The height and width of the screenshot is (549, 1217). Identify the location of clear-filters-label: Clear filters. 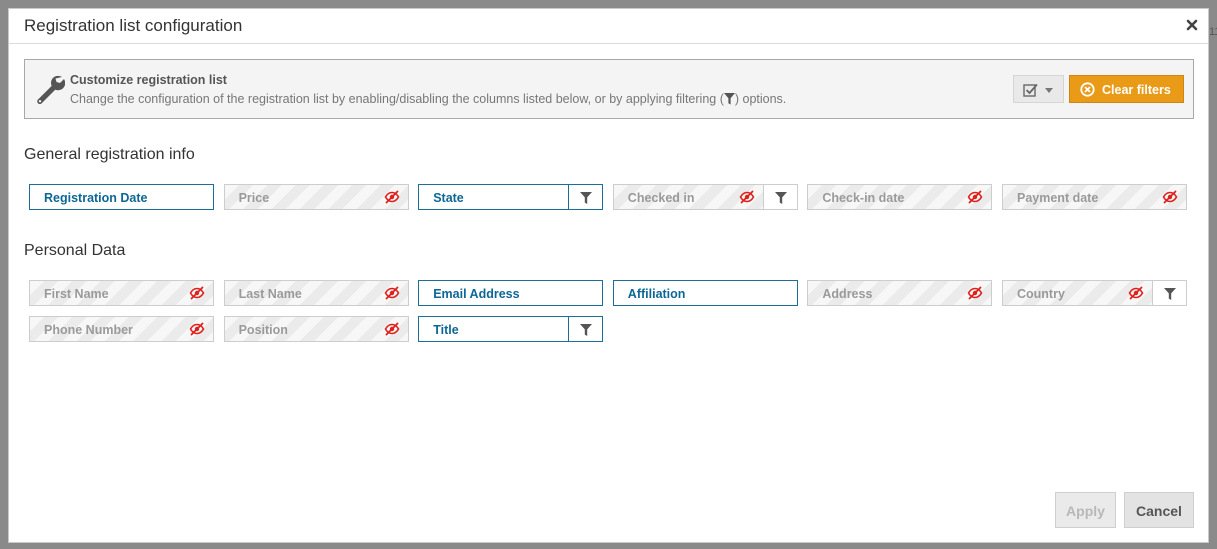
(1136, 90).